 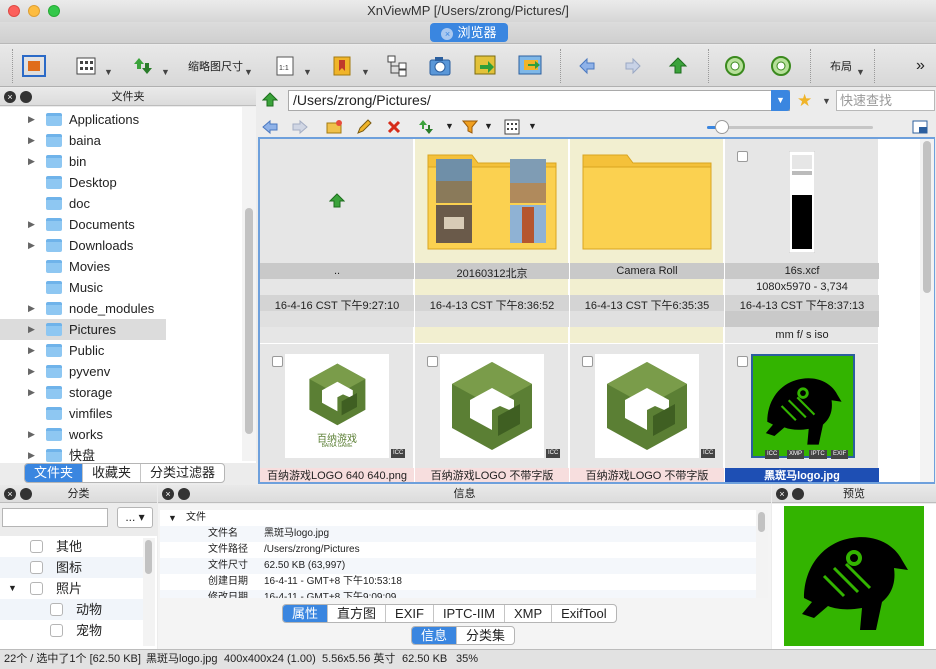 I want to click on rotate-right-button, so click(x=781, y=66).